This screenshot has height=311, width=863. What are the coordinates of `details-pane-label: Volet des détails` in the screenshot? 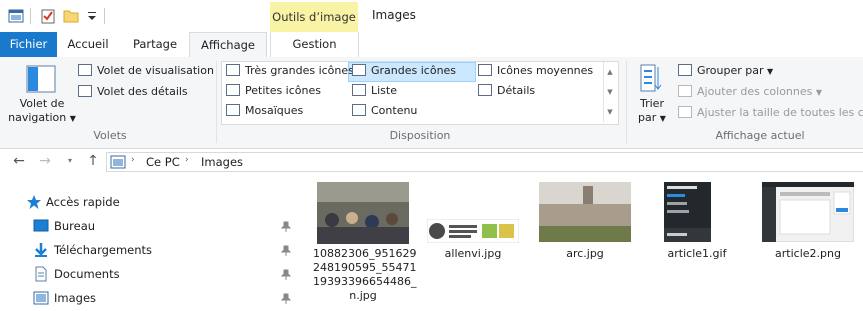 It's located at (142, 91).